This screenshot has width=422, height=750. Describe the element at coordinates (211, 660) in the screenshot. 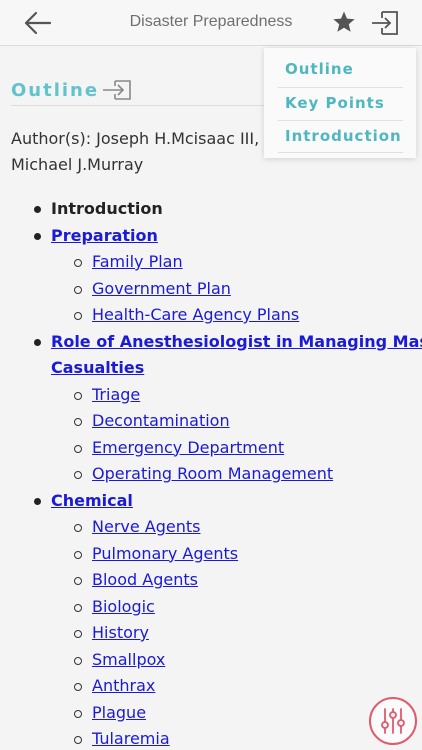

I see `toc-row: Smallpox` at that location.